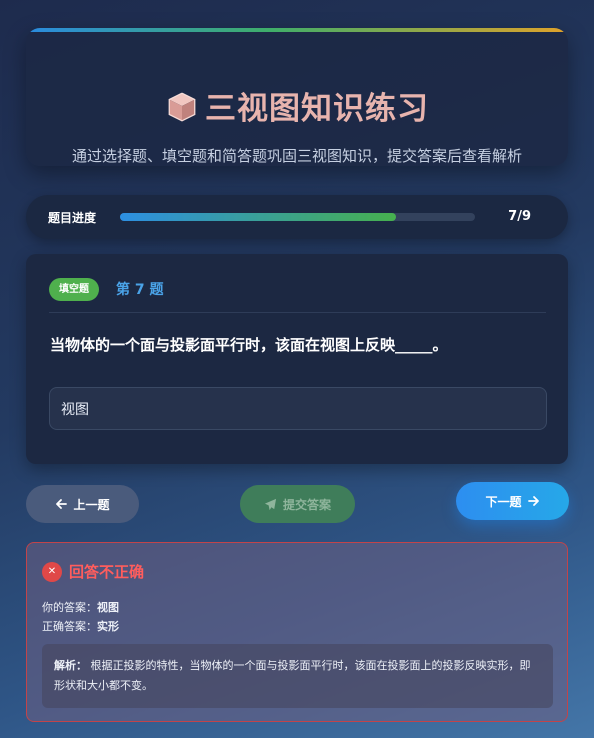 The image size is (594, 738). Describe the element at coordinates (270, 504) in the screenshot. I see `paper-plane-icon` at that location.